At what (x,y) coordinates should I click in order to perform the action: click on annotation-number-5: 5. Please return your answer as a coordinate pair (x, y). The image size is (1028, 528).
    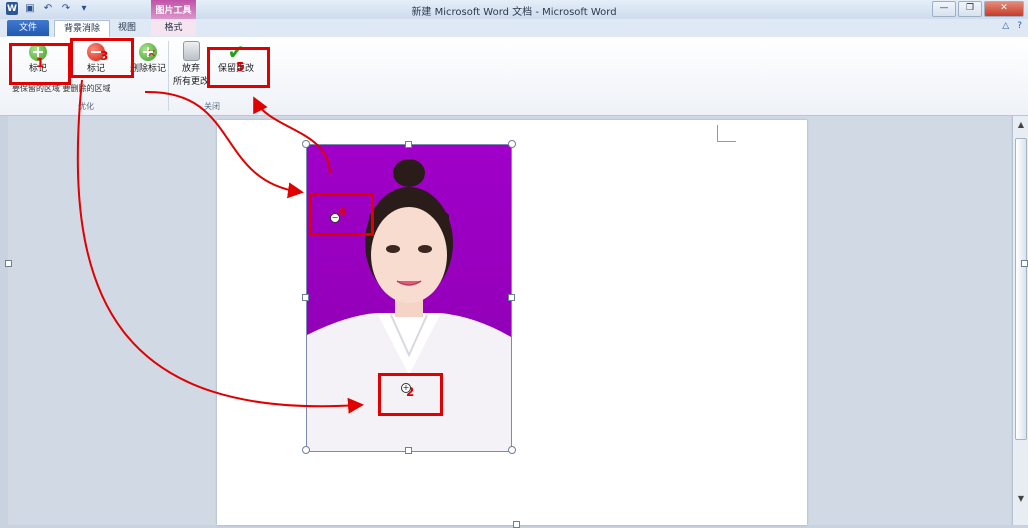
    Looking at the image, I should click on (240, 67).